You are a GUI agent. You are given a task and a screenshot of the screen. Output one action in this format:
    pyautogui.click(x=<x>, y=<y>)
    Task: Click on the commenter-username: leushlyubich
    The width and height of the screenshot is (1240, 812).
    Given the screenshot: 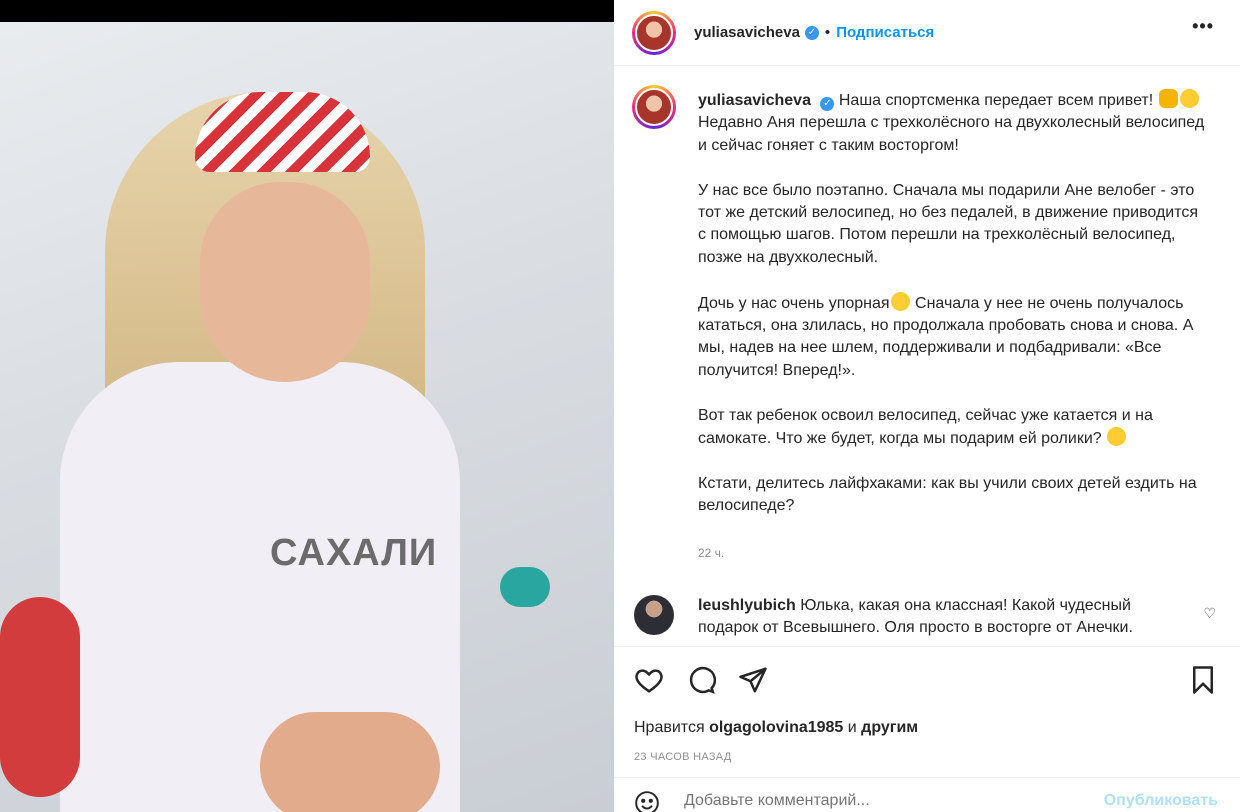 What is the action you would take?
    pyautogui.click(x=747, y=605)
    